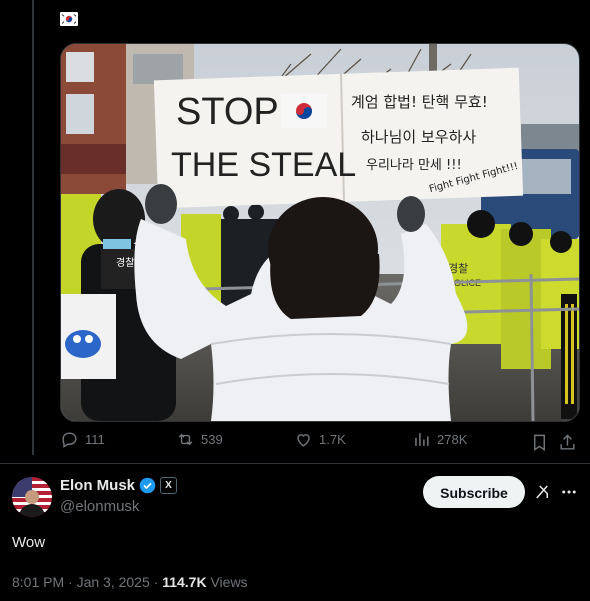 This screenshot has width=590, height=601. Describe the element at coordinates (295, 463) in the screenshot. I see `section-divider` at that location.